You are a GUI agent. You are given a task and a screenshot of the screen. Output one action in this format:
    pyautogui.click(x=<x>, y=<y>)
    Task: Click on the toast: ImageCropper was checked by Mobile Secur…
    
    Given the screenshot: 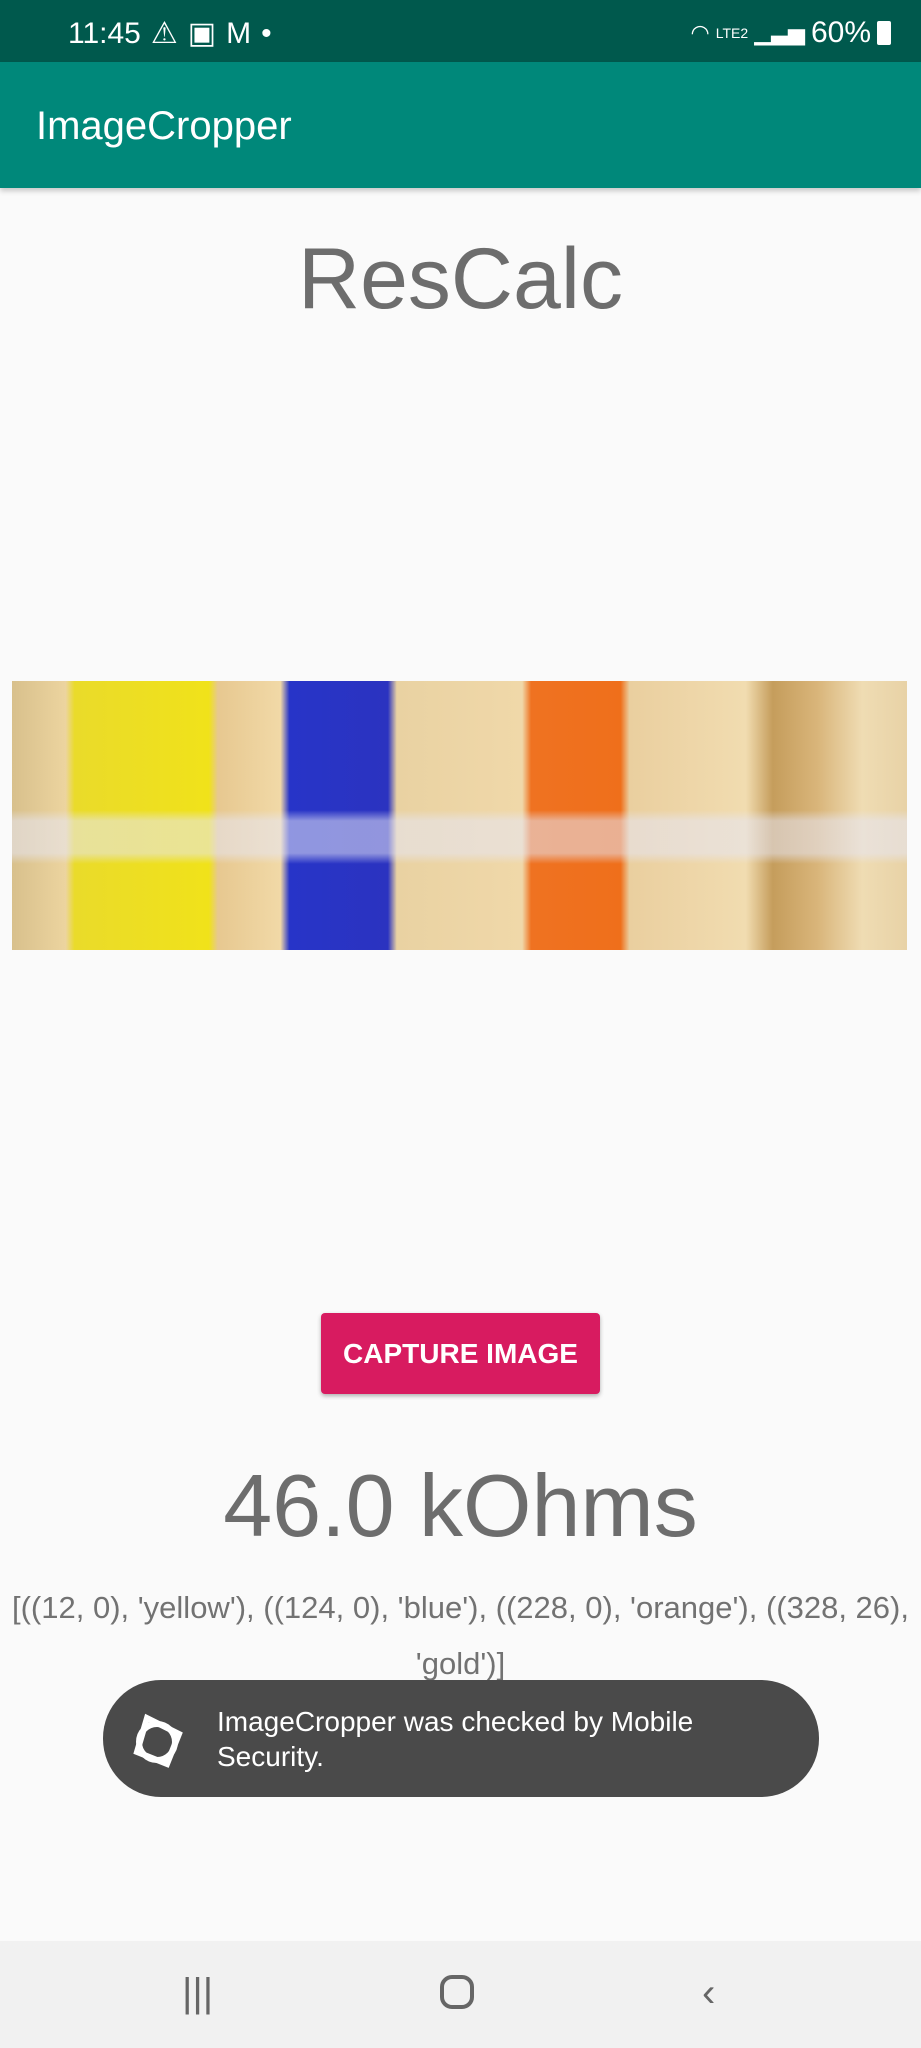 What is the action you would take?
    pyautogui.click(x=461, y=1738)
    